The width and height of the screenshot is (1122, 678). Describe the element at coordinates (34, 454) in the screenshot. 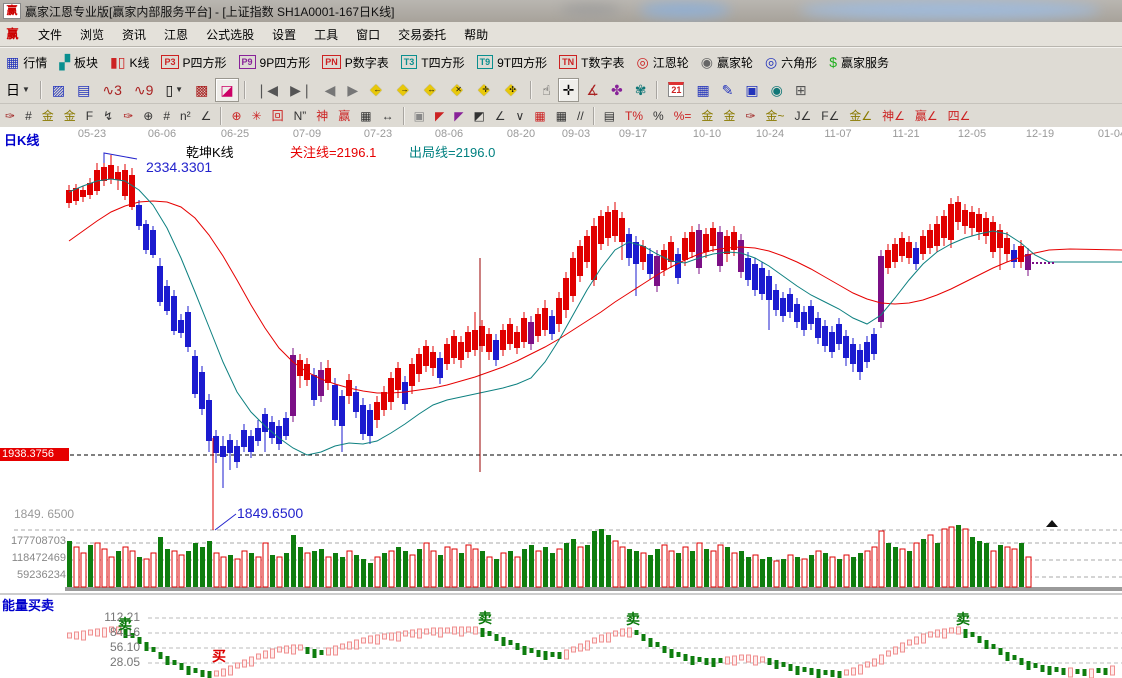

I see `alert-price-badge: 1938.3756` at that location.